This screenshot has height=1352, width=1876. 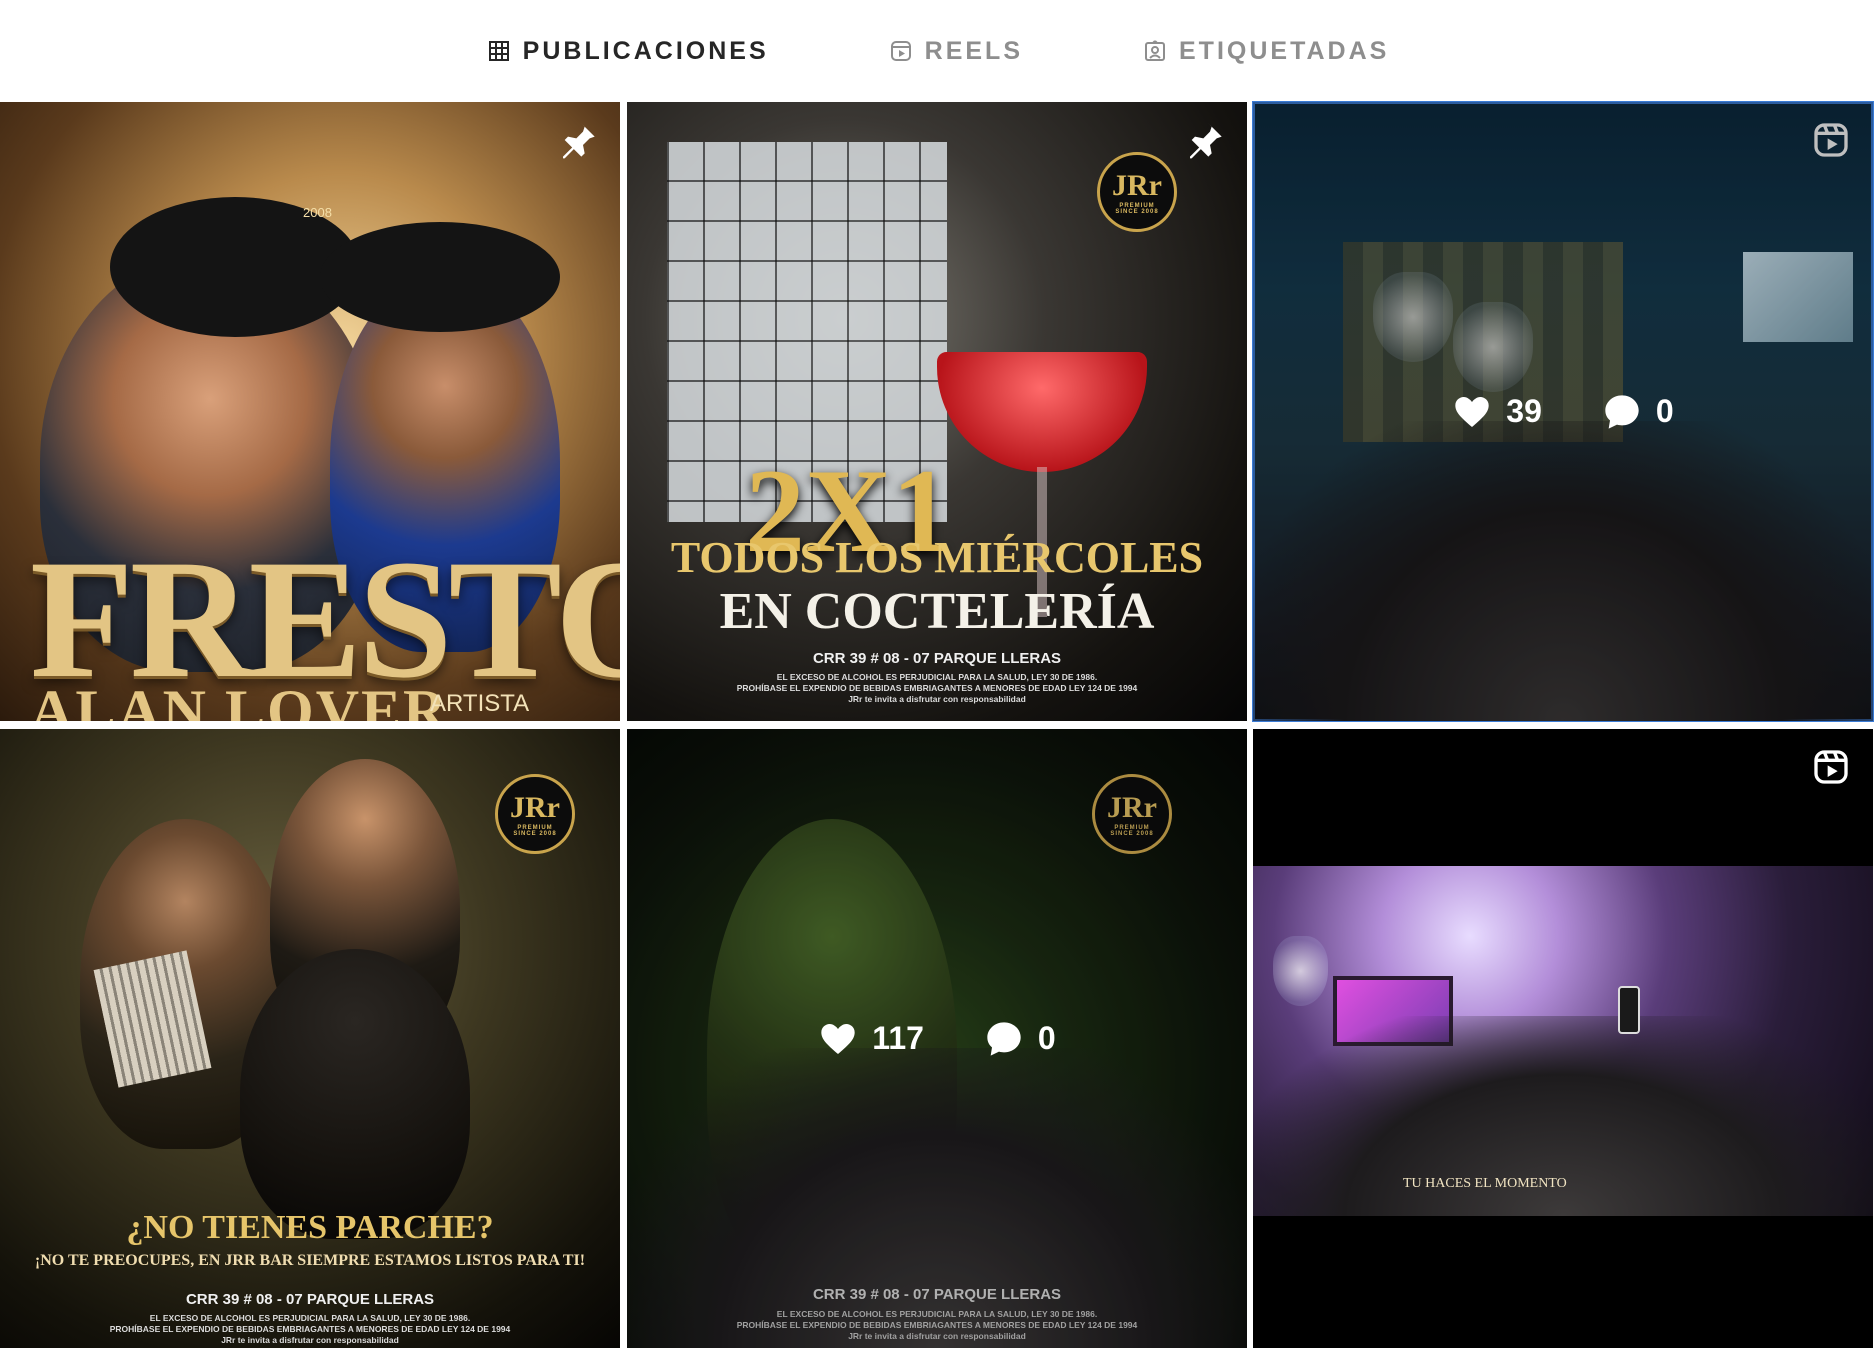 I want to click on promo-line-1: TODOS LOS MIÉRCOLES, so click(x=937, y=557).